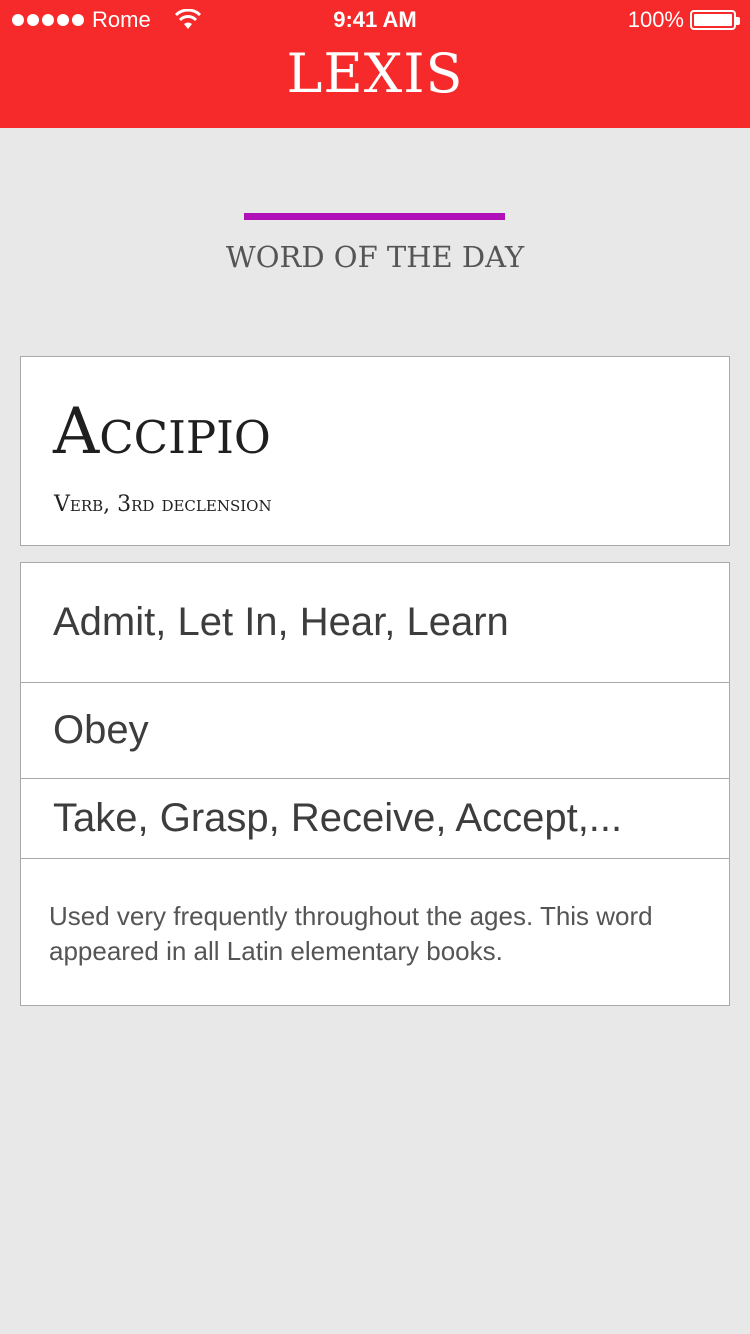 Image resolution: width=750 pixels, height=1334 pixels. I want to click on app-title: LEXIS, so click(375, 73).